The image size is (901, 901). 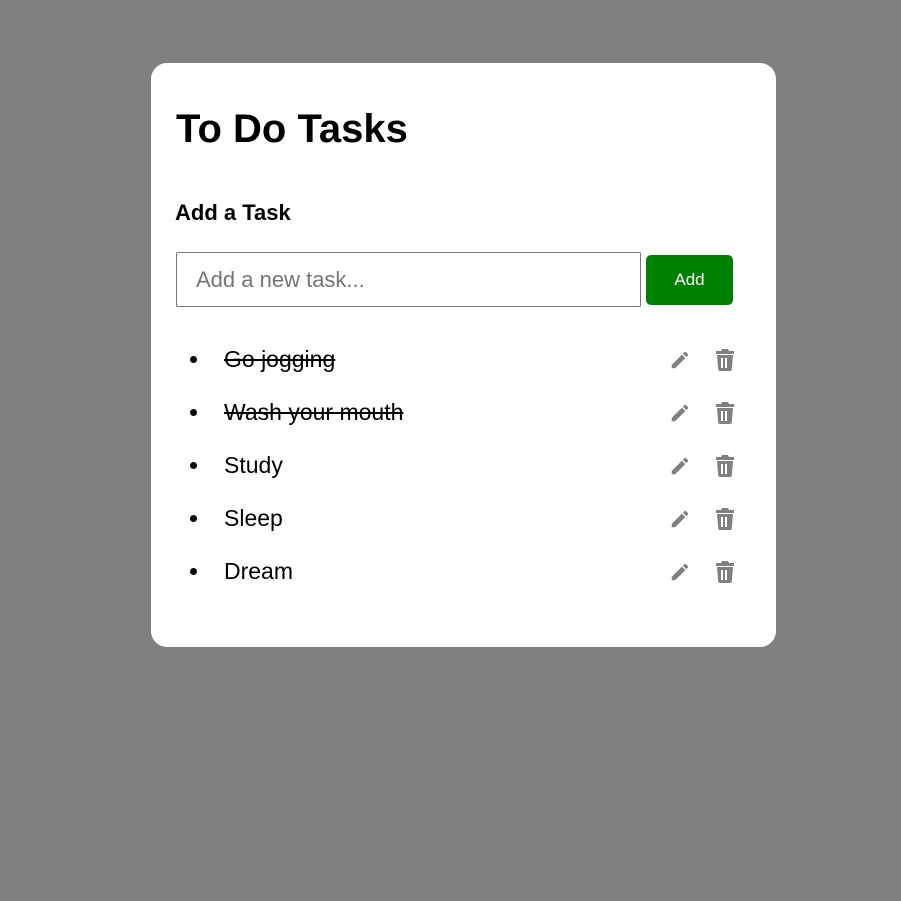 What do you see at coordinates (258, 571) in the screenshot?
I see `task-label: Dream` at bounding box center [258, 571].